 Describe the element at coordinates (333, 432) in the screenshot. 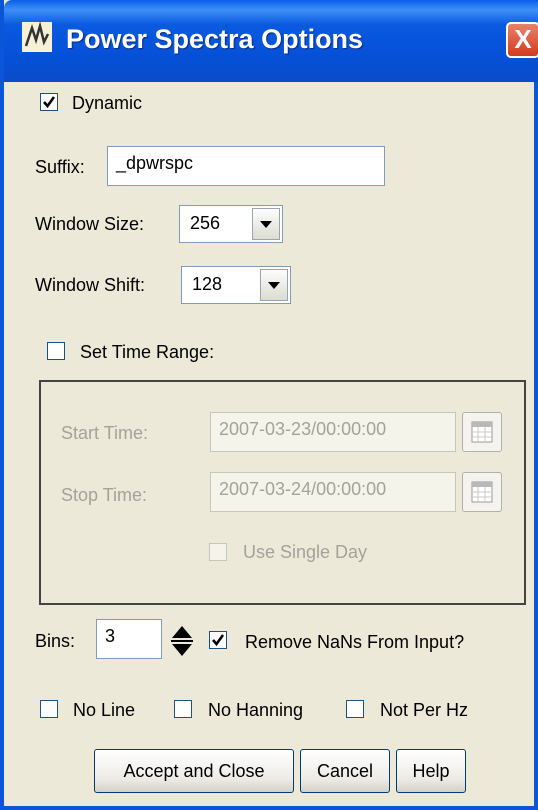

I see `start-time-input: 2007-03-23/00:00:00` at that location.